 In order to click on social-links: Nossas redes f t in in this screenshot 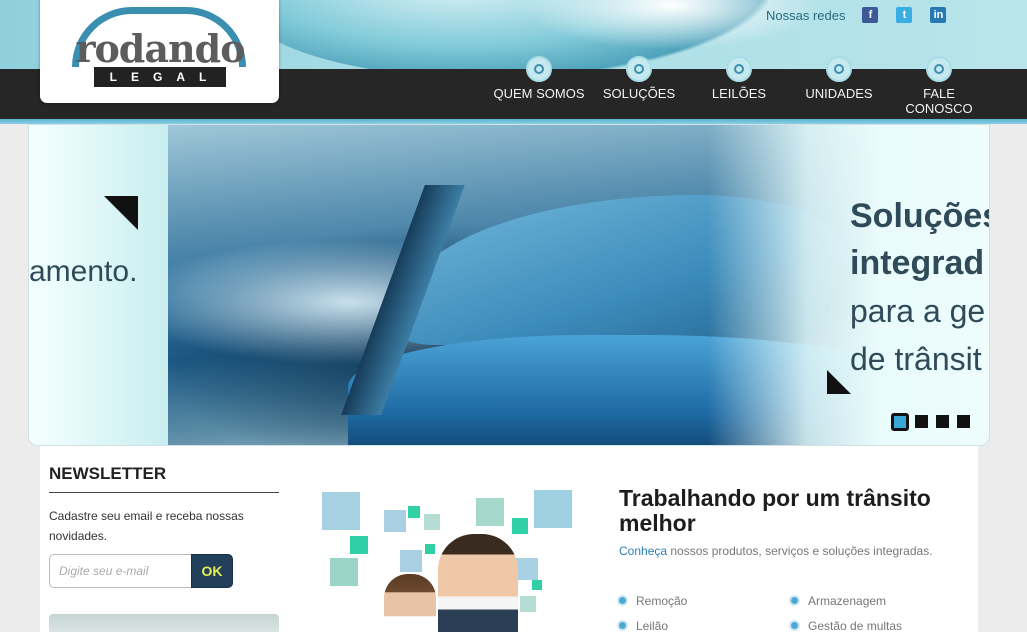, I will do `click(865, 15)`.